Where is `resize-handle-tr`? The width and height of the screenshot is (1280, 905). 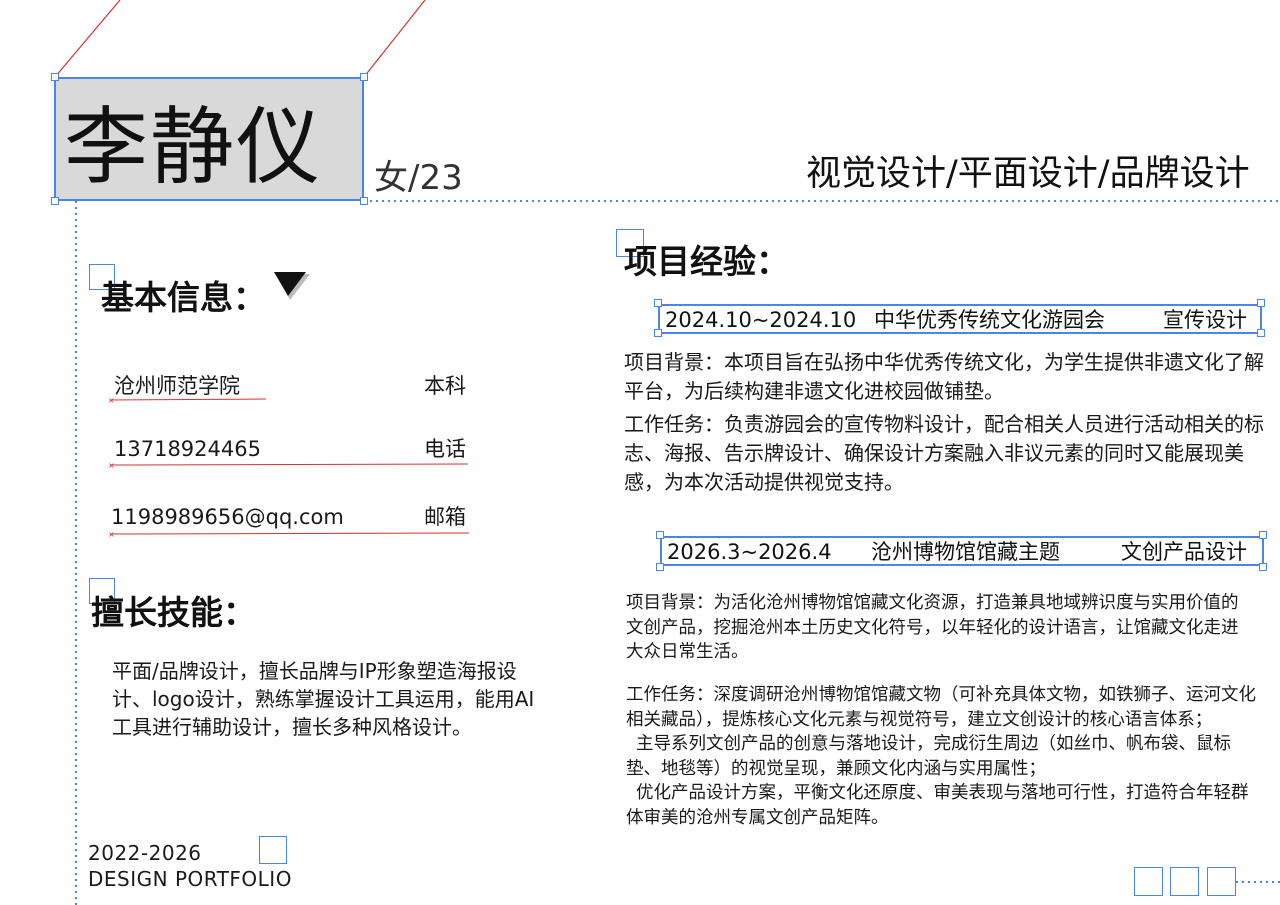 resize-handle-tr is located at coordinates (364, 77).